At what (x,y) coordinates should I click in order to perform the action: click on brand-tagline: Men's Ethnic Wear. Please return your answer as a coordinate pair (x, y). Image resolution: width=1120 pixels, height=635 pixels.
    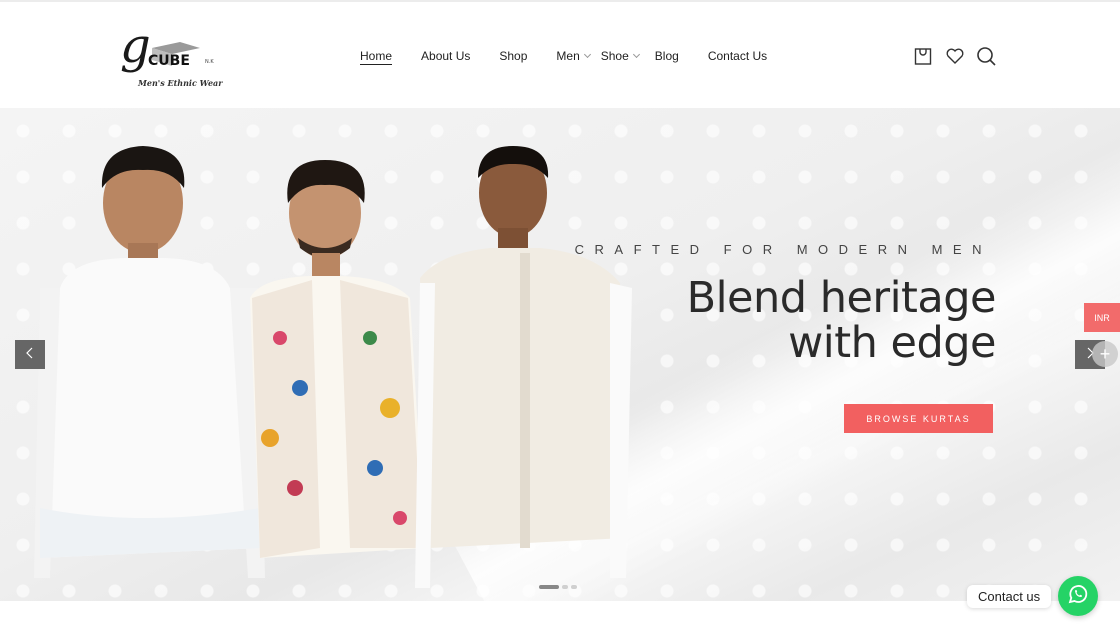
    Looking at the image, I should click on (180, 83).